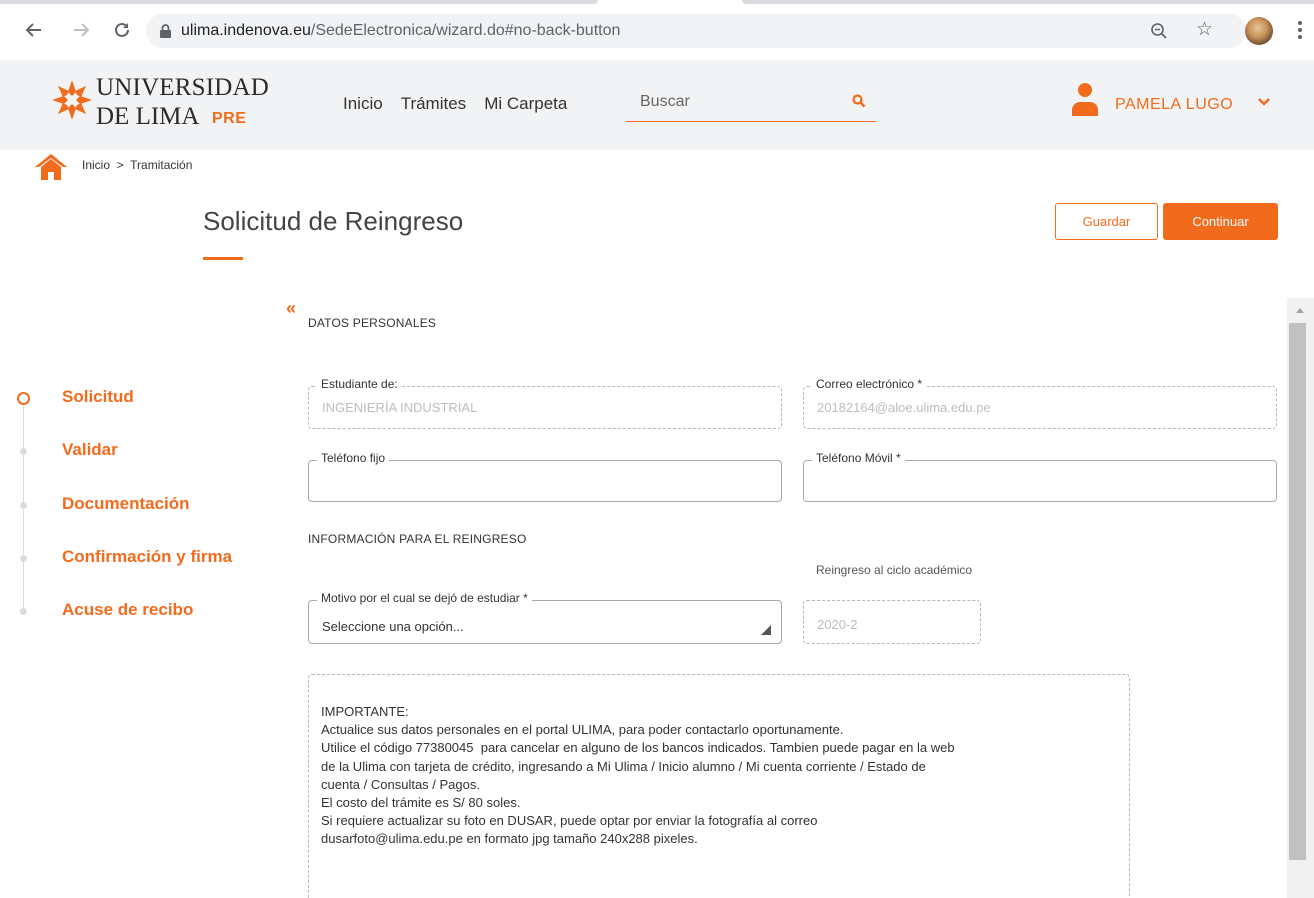 This screenshot has width=1314, height=898. What do you see at coordinates (229, 118) in the screenshot?
I see `logo-badge: PRE` at bounding box center [229, 118].